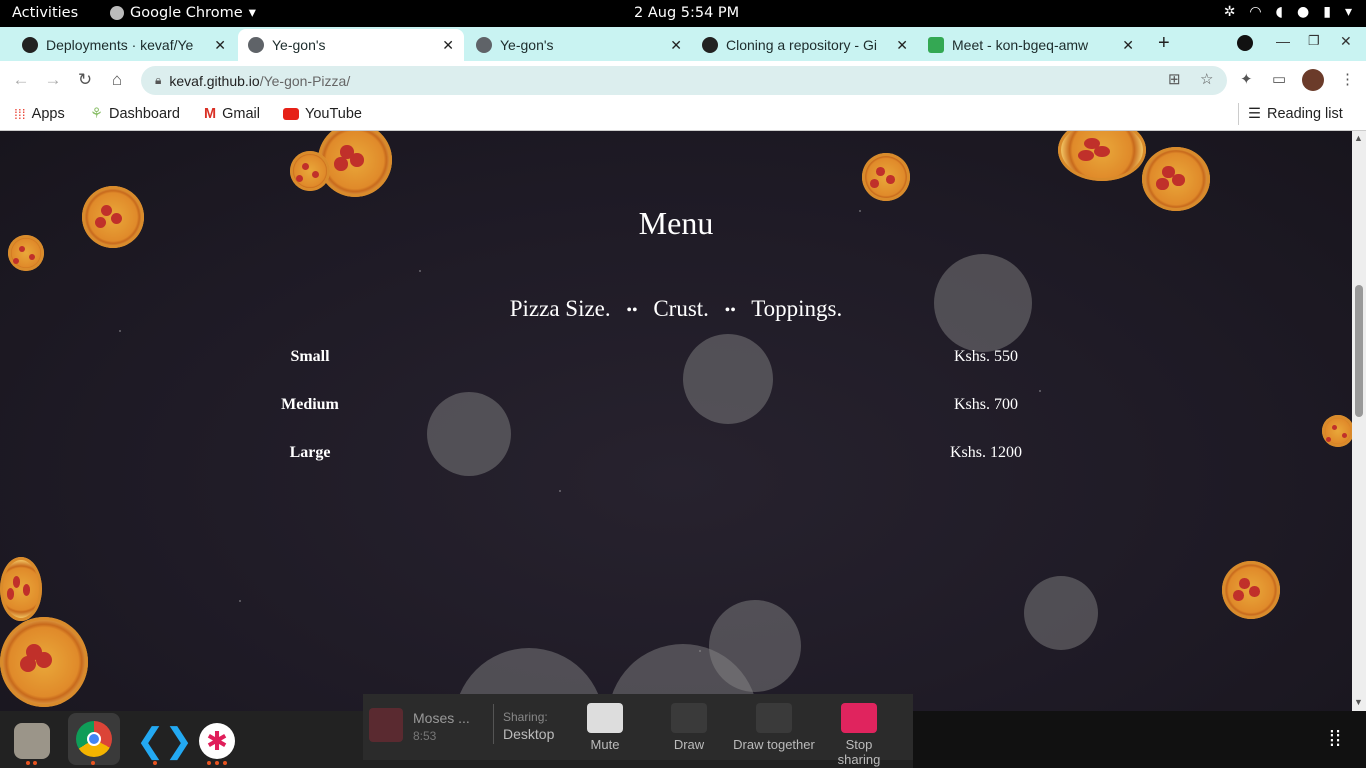 This screenshot has width=1366, height=768. I want to click on bookmarks-divider, so click(1238, 114).